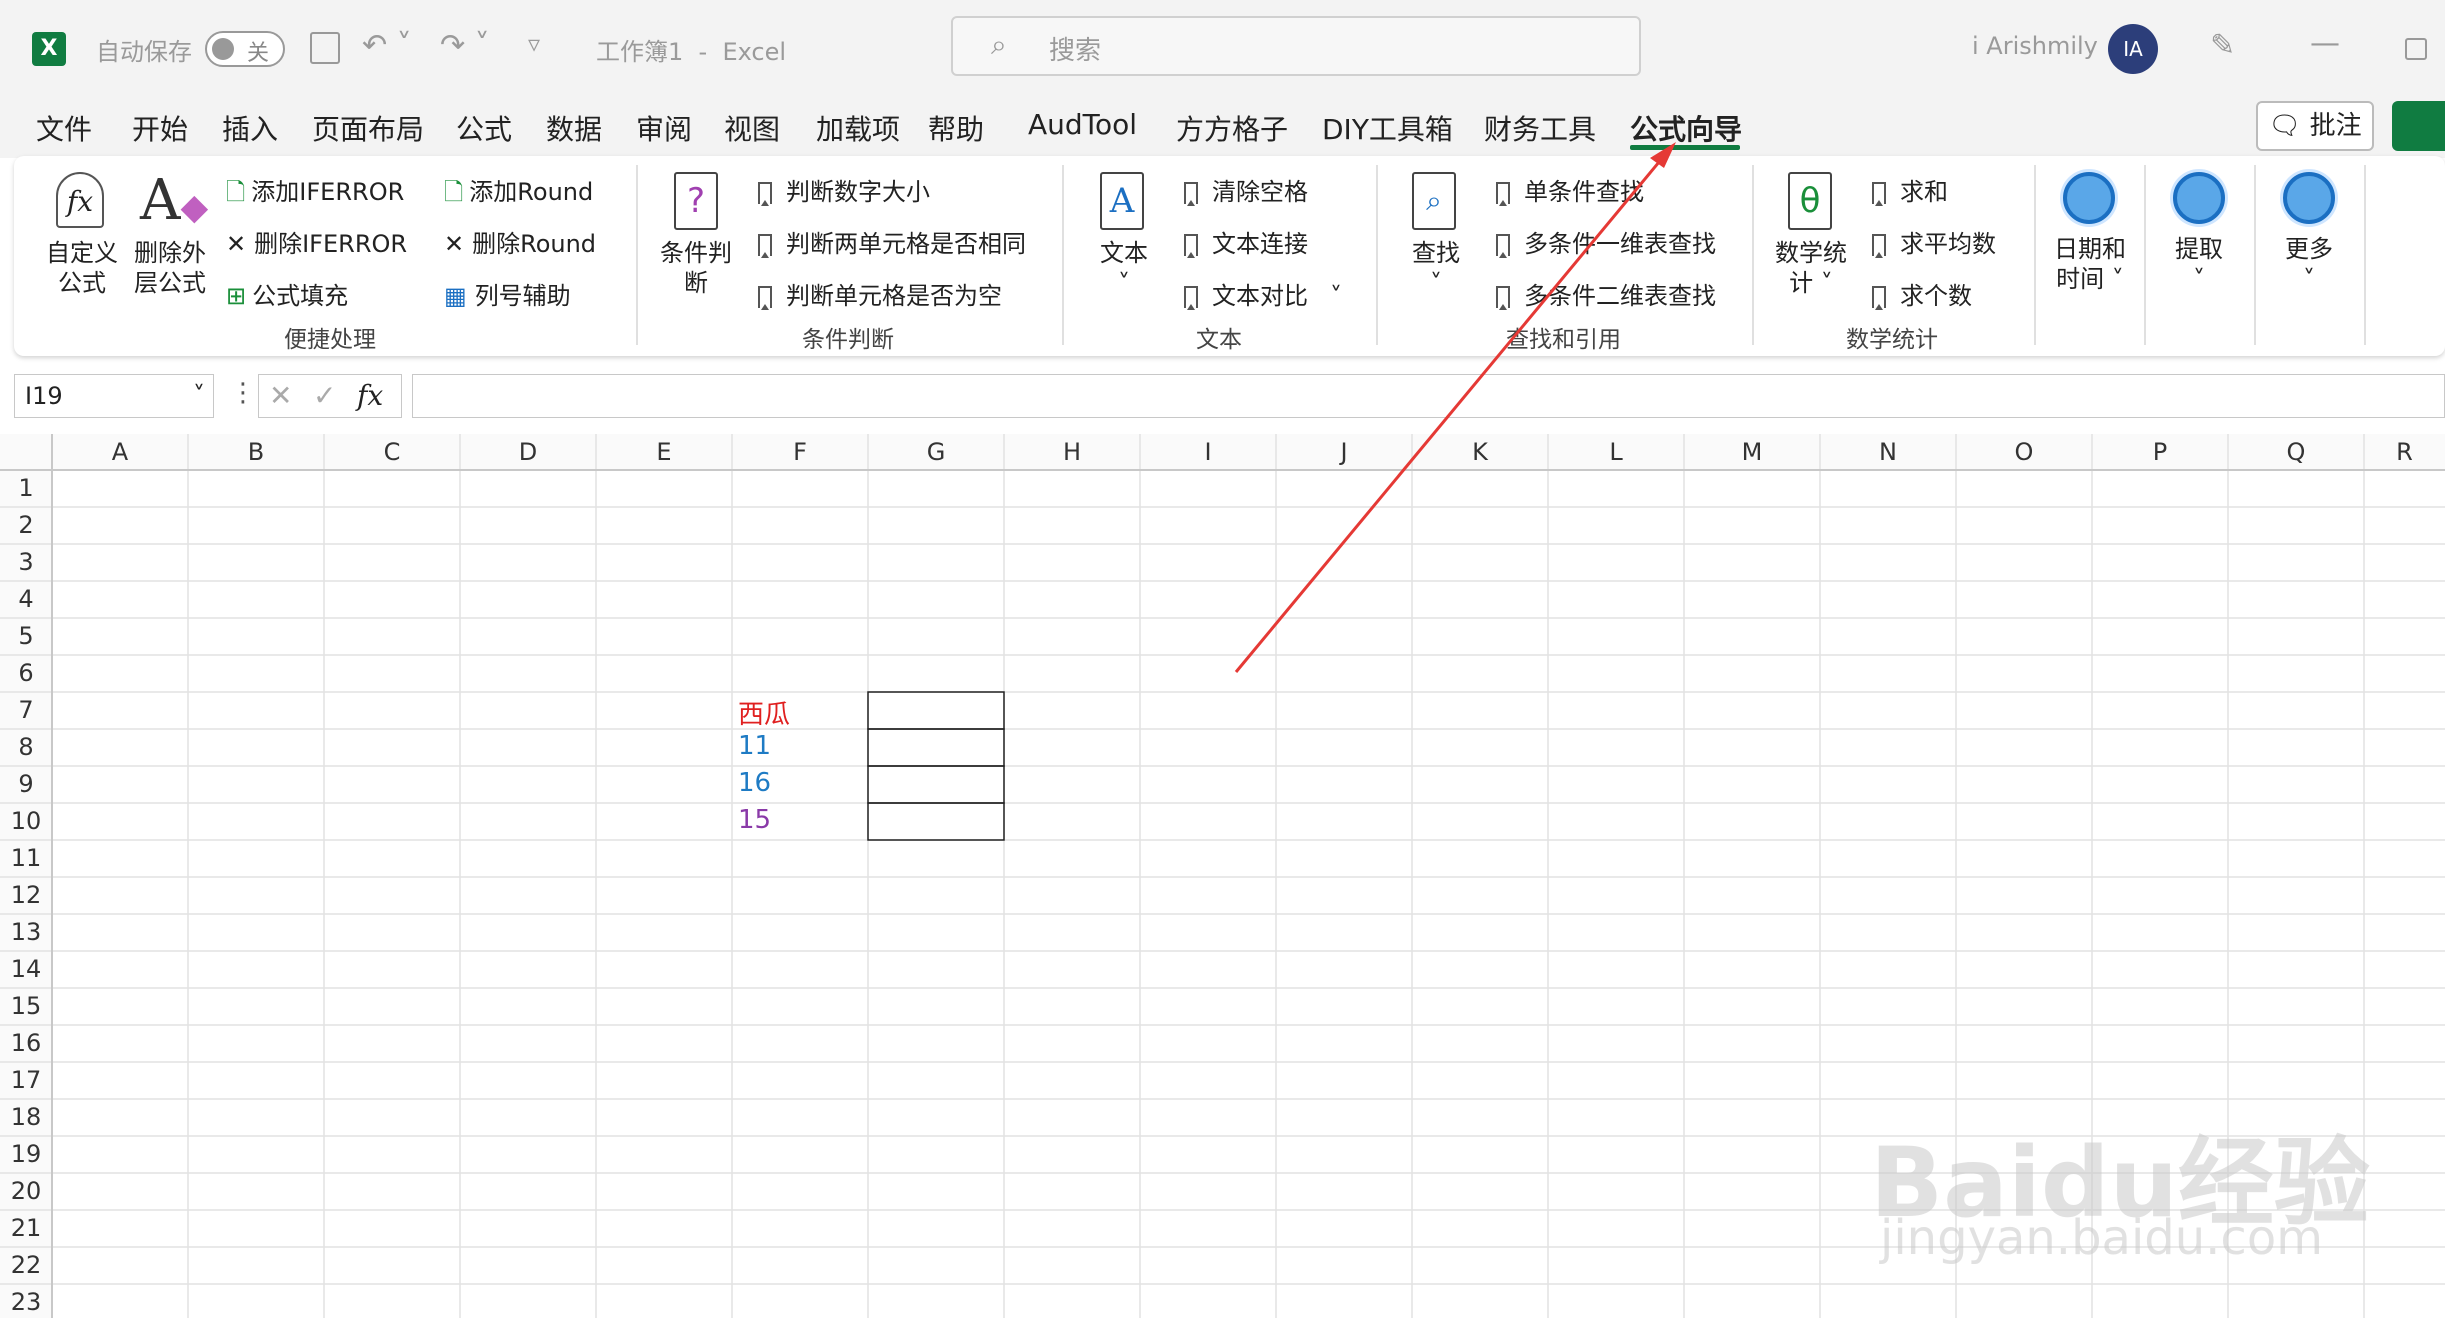 The height and width of the screenshot is (1321, 2445). What do you see at coordinates (1455, 407) in the screenshot?
I see `red-arrow-annotation` at bounding box center [1455, 407].